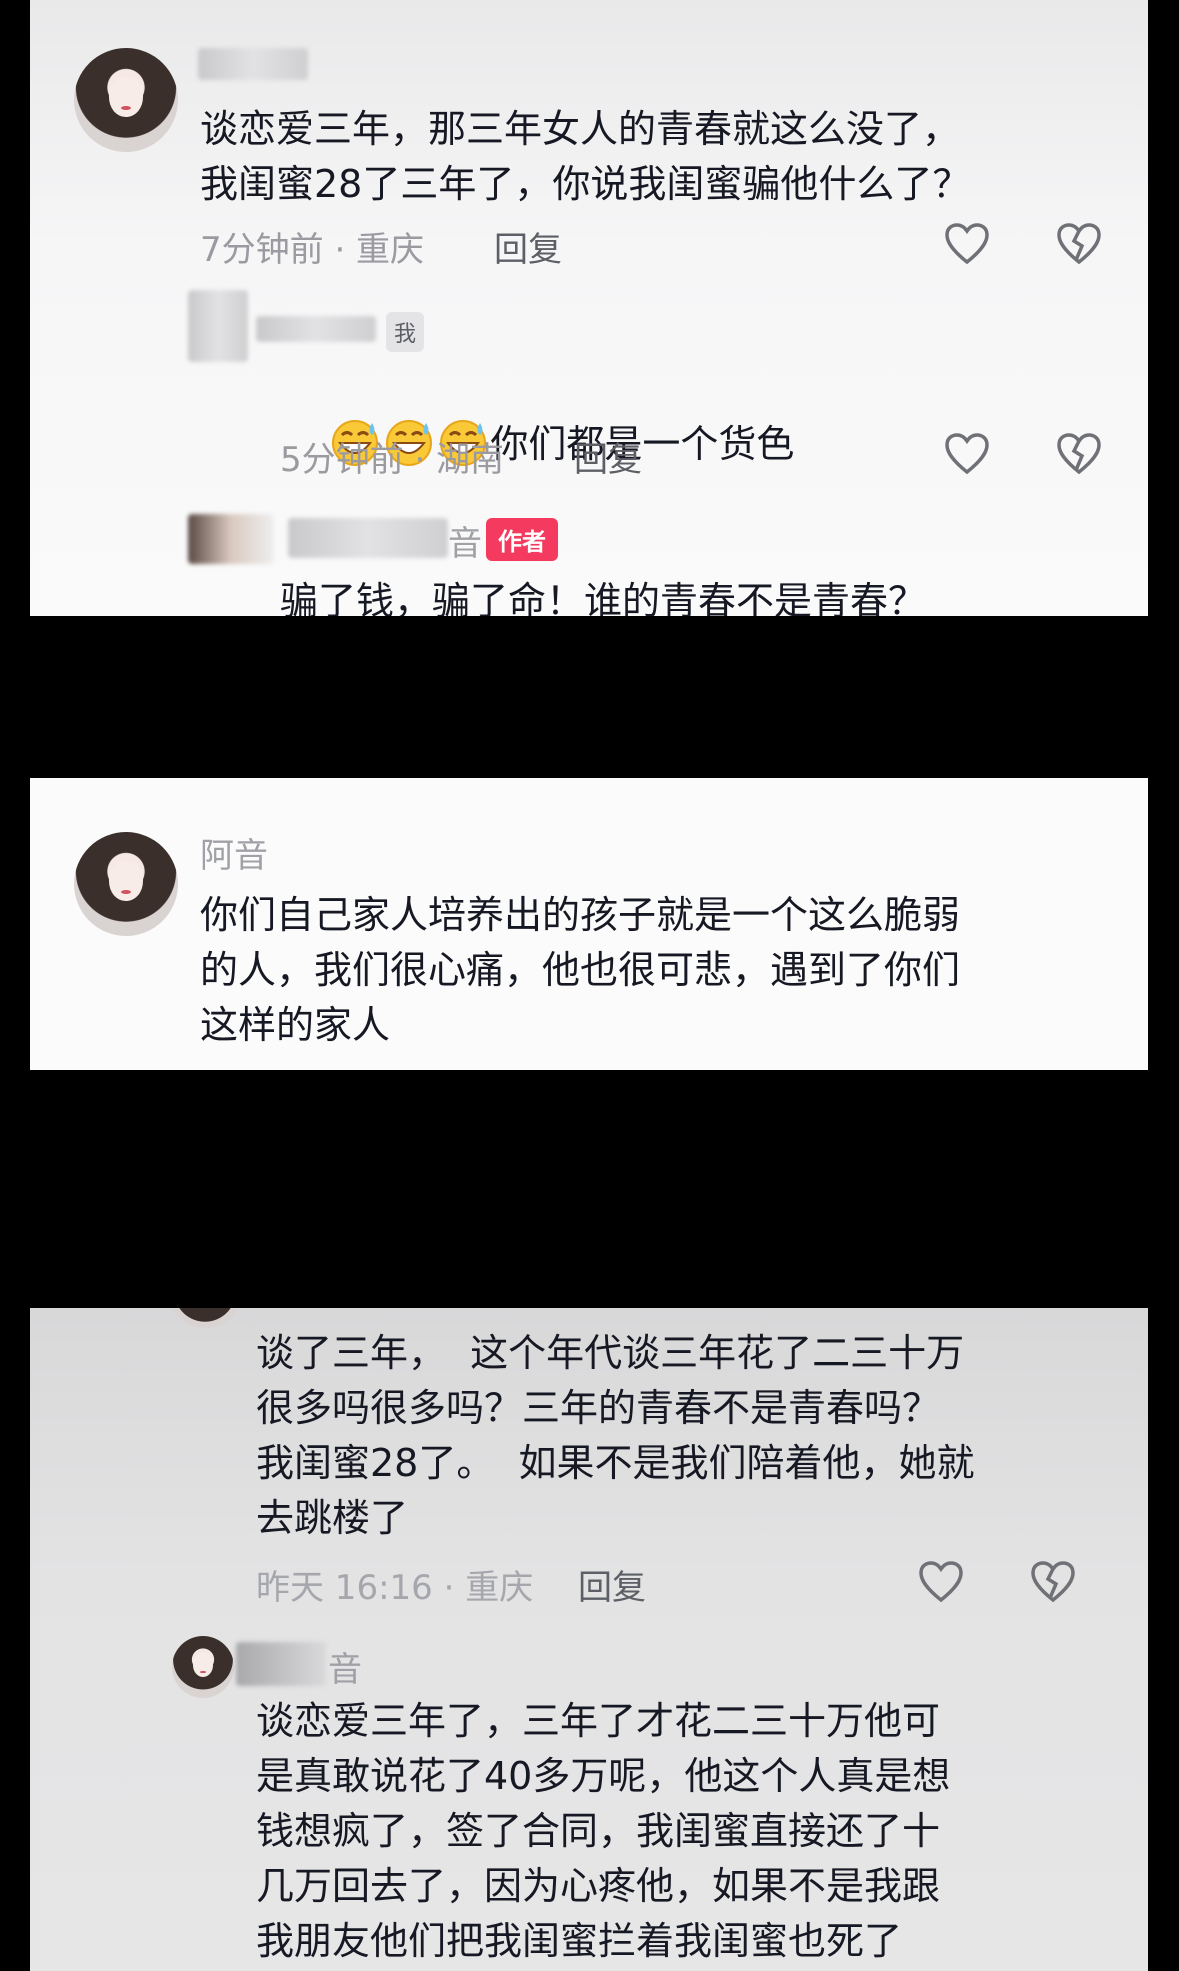 Image resolution: width=1179 pixels, height=1971 pixels. Describe the element at coordinates (392, 460) in the screenshot. I see `comment-meta: 5分钟前 · 湖南` at that location.